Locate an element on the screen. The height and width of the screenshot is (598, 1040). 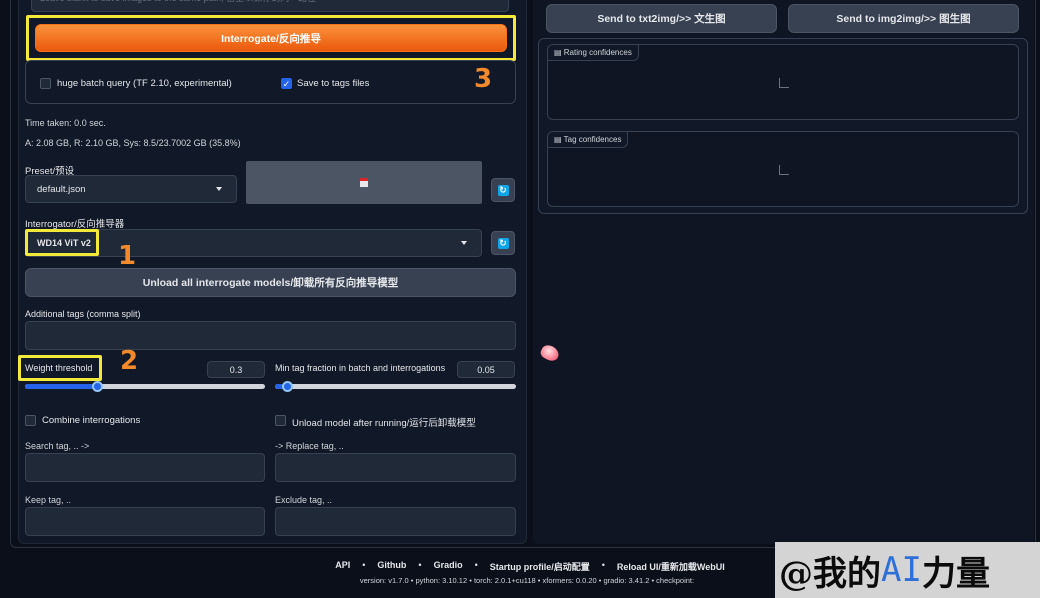
refresh-interrogator-button: ↻ is located at coordinates (503, 243).